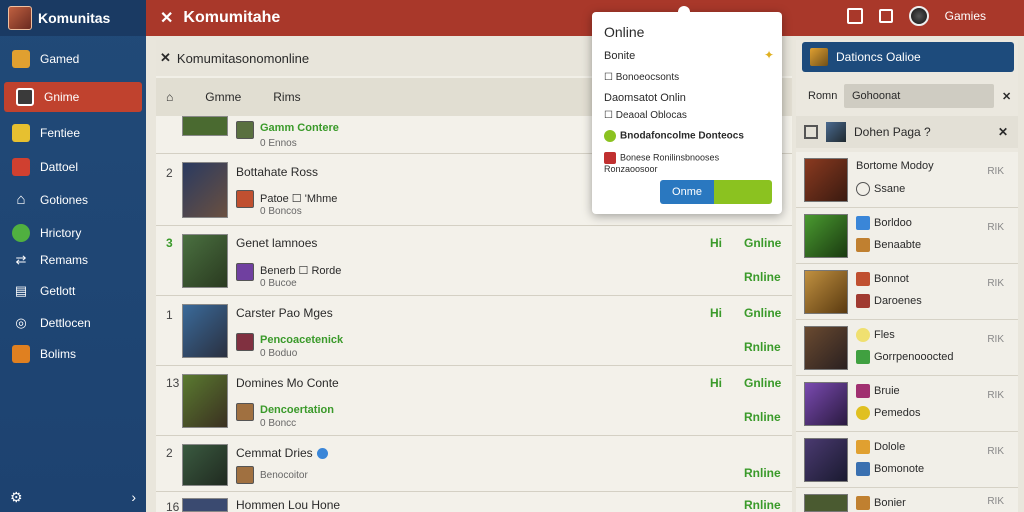 The height and width of the screenshot is (512, 1024). I want to click on popover-option: ☐ Bonoeocsonts, so click(641, 77).